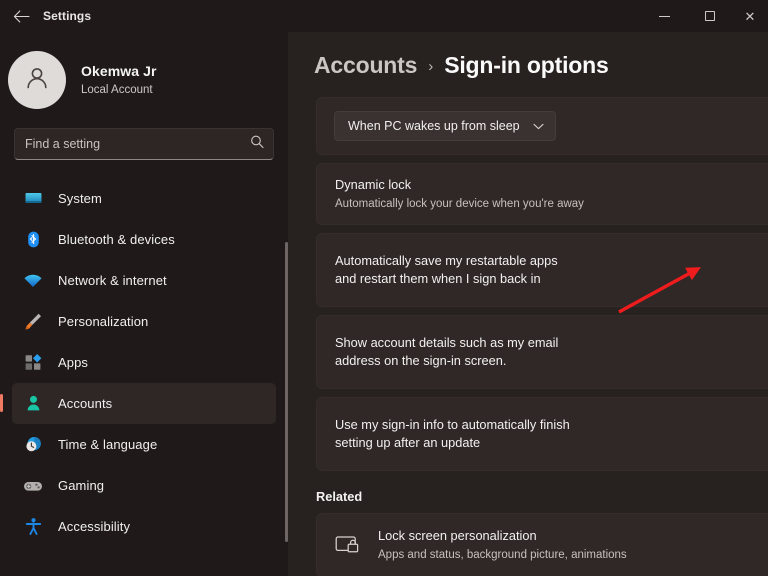 This screenshot has width=768, height=576. I want to click on chevron-down-icon, so click(538, 126).